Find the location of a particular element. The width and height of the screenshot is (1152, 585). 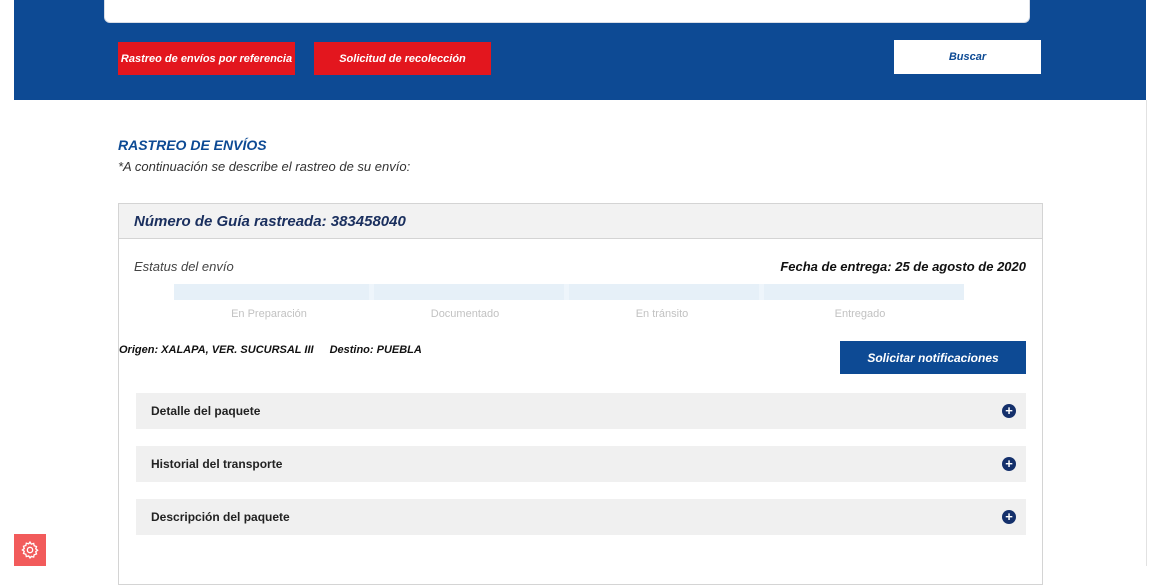

shipment-status-label: Estatus del envío is located at coordinates (184, 266).